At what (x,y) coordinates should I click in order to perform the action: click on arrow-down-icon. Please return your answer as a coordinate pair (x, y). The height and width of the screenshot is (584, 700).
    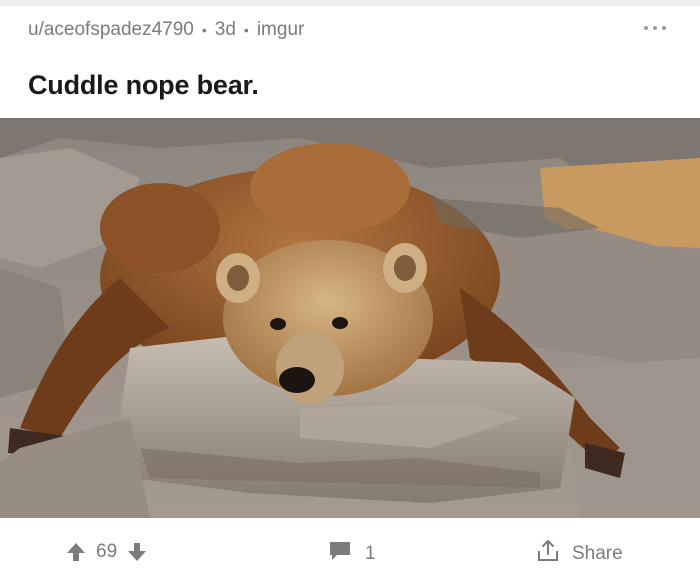
    Looking at the image, I should click on (137, 552).